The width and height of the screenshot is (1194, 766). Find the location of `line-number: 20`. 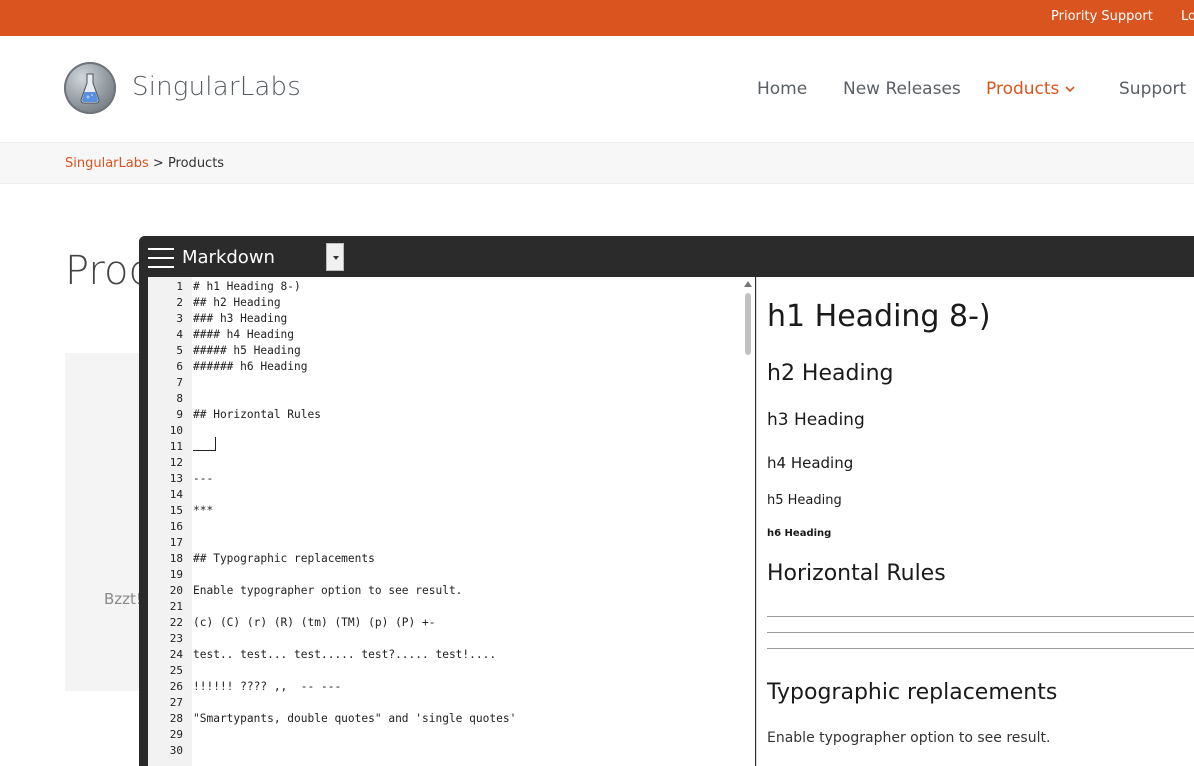

line-number: 20 is located at coordinates (176, 590).